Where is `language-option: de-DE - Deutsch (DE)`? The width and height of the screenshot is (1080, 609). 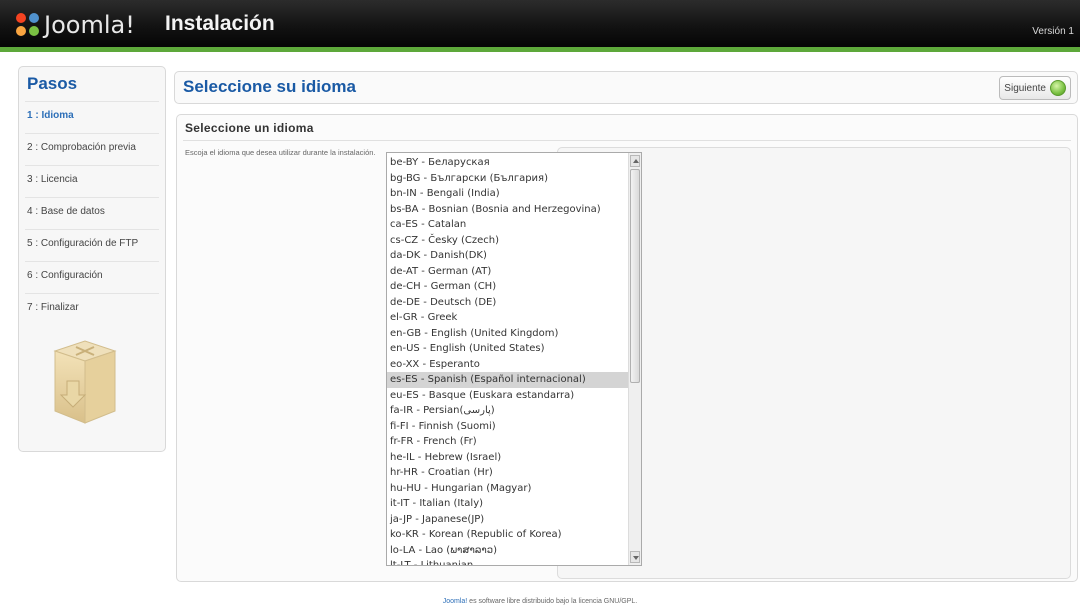
language-option: de-DE - Deutsch (DE) is located at coordinates (508, 303).